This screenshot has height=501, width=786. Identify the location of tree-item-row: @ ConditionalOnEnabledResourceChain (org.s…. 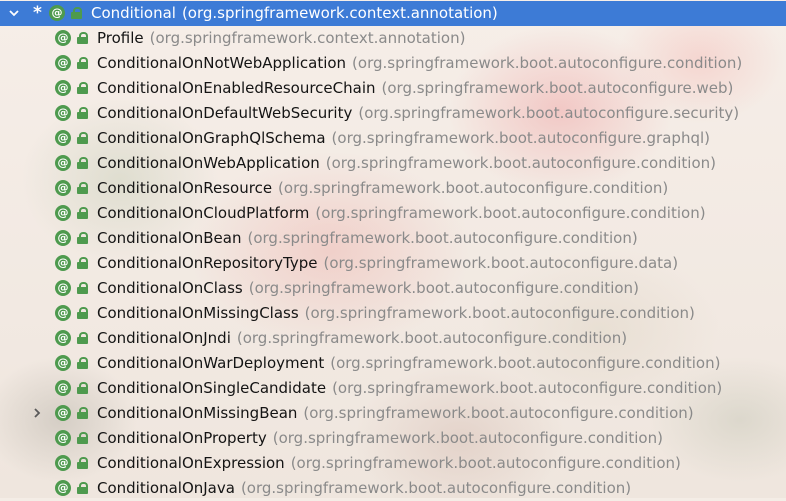
(393, 88).